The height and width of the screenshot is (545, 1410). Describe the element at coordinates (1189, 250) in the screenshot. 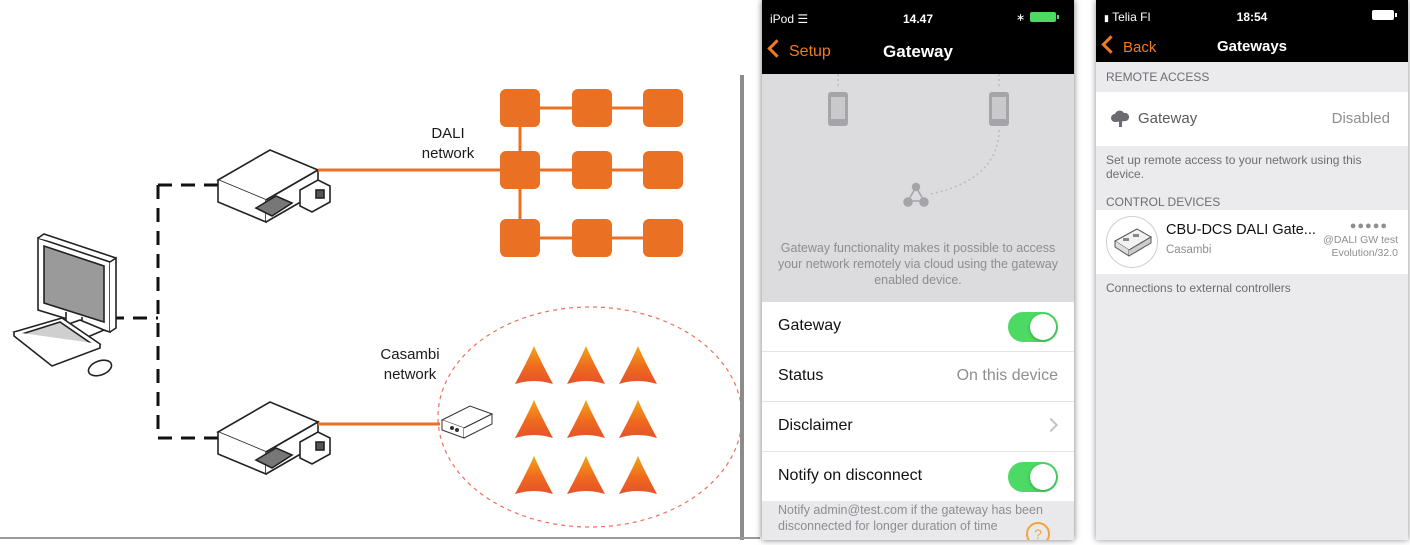

I see `device-vendor: Casambi` at that location.